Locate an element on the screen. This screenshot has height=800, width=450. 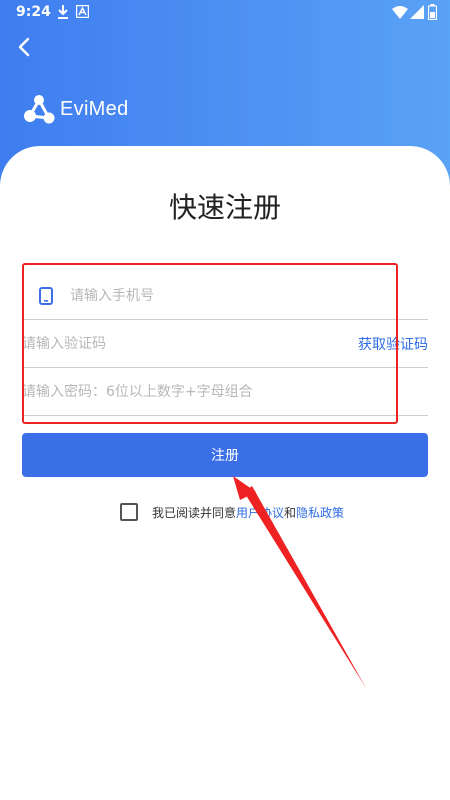
register-button: 注册 is located at coordinates (225, 455).